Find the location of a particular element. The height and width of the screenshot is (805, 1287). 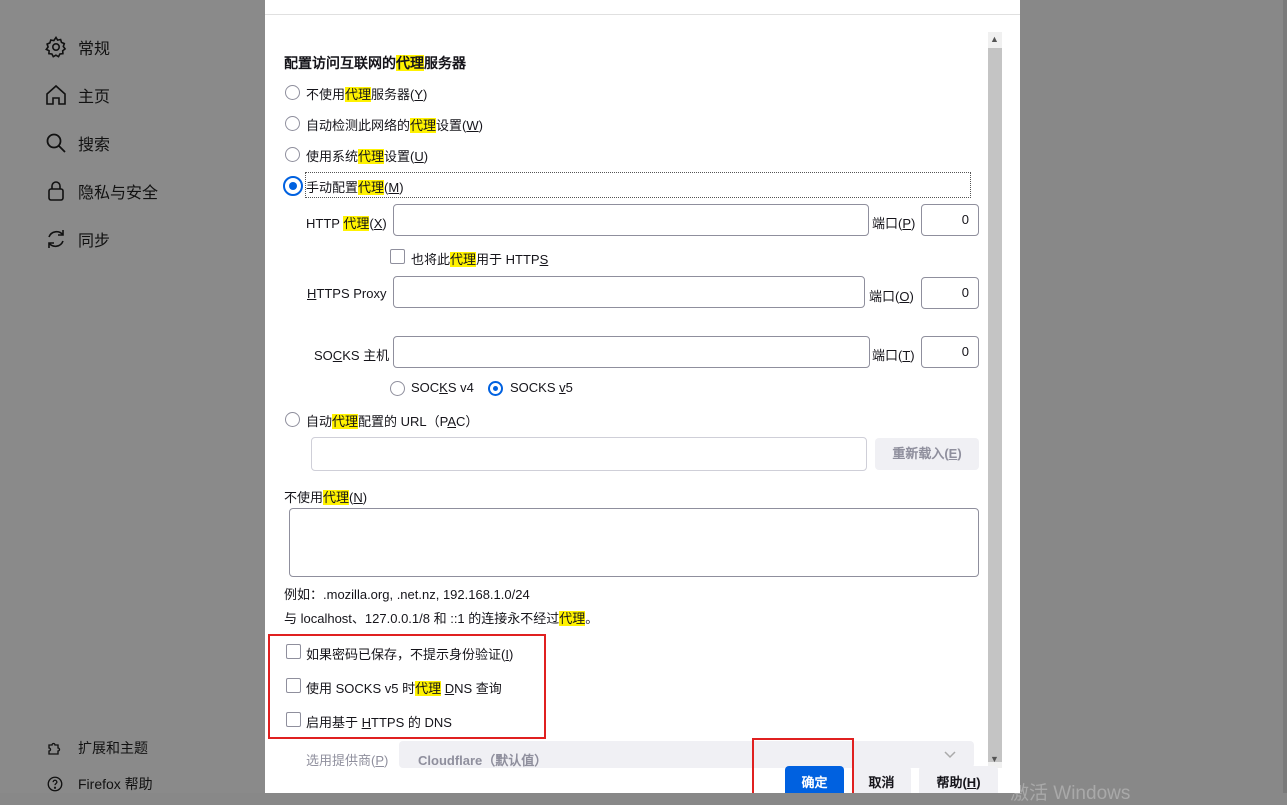

https-proxy-label: HTTPS Proxy is located at coordinates (346, 293).